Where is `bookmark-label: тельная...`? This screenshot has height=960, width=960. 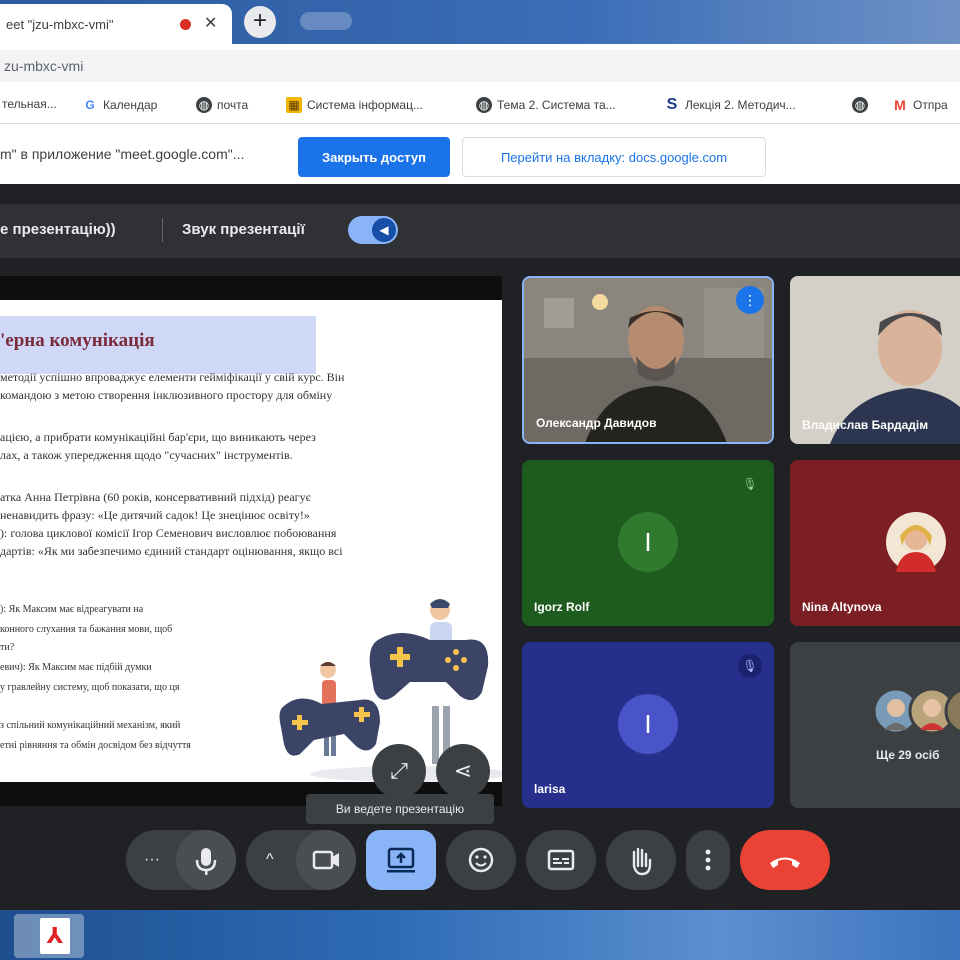
bookmark-label: тельная... is located at coordinates (29, 104).